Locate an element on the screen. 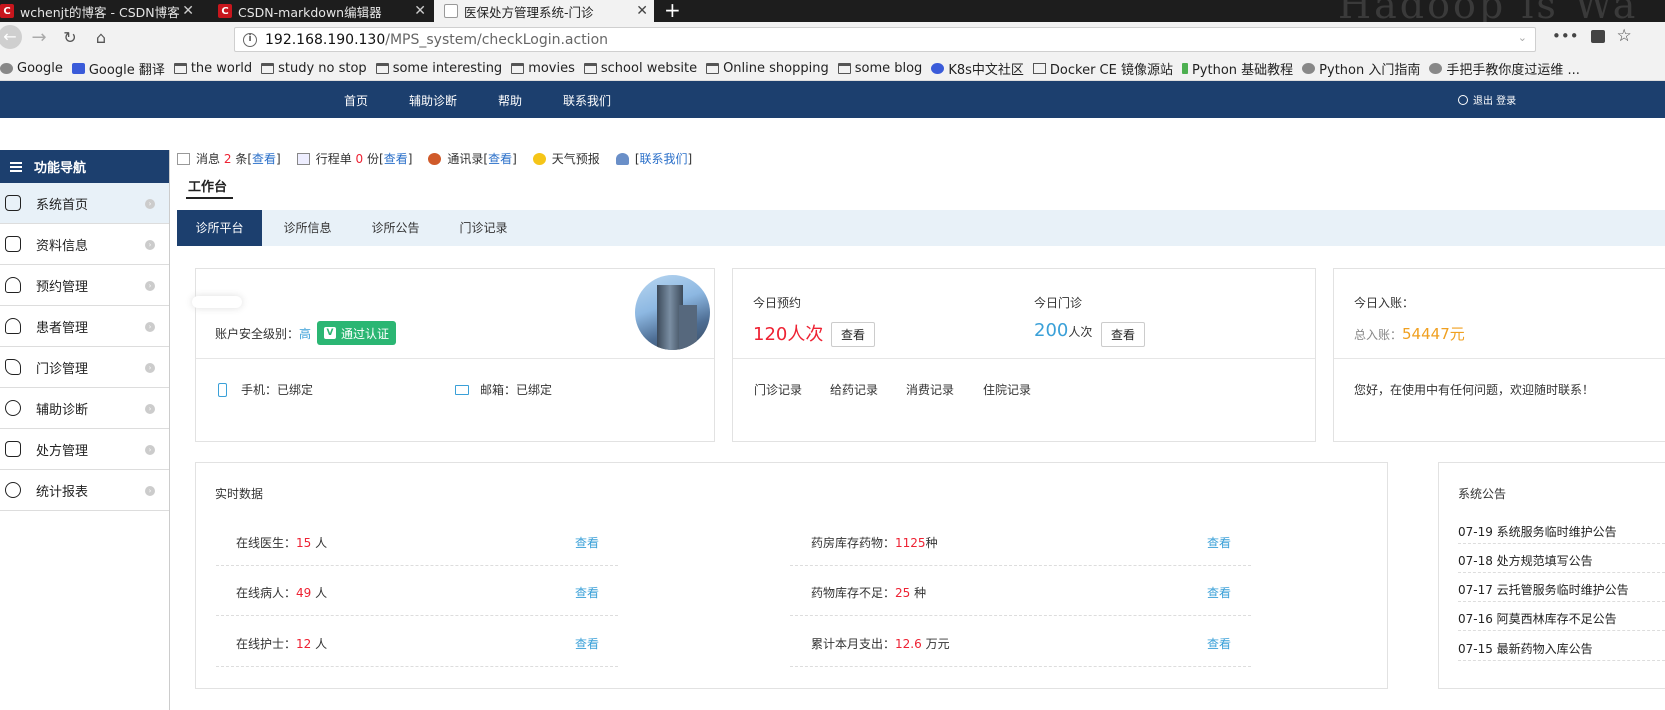  nav-contact: 联系我们 is located at coordinates (587, 100).